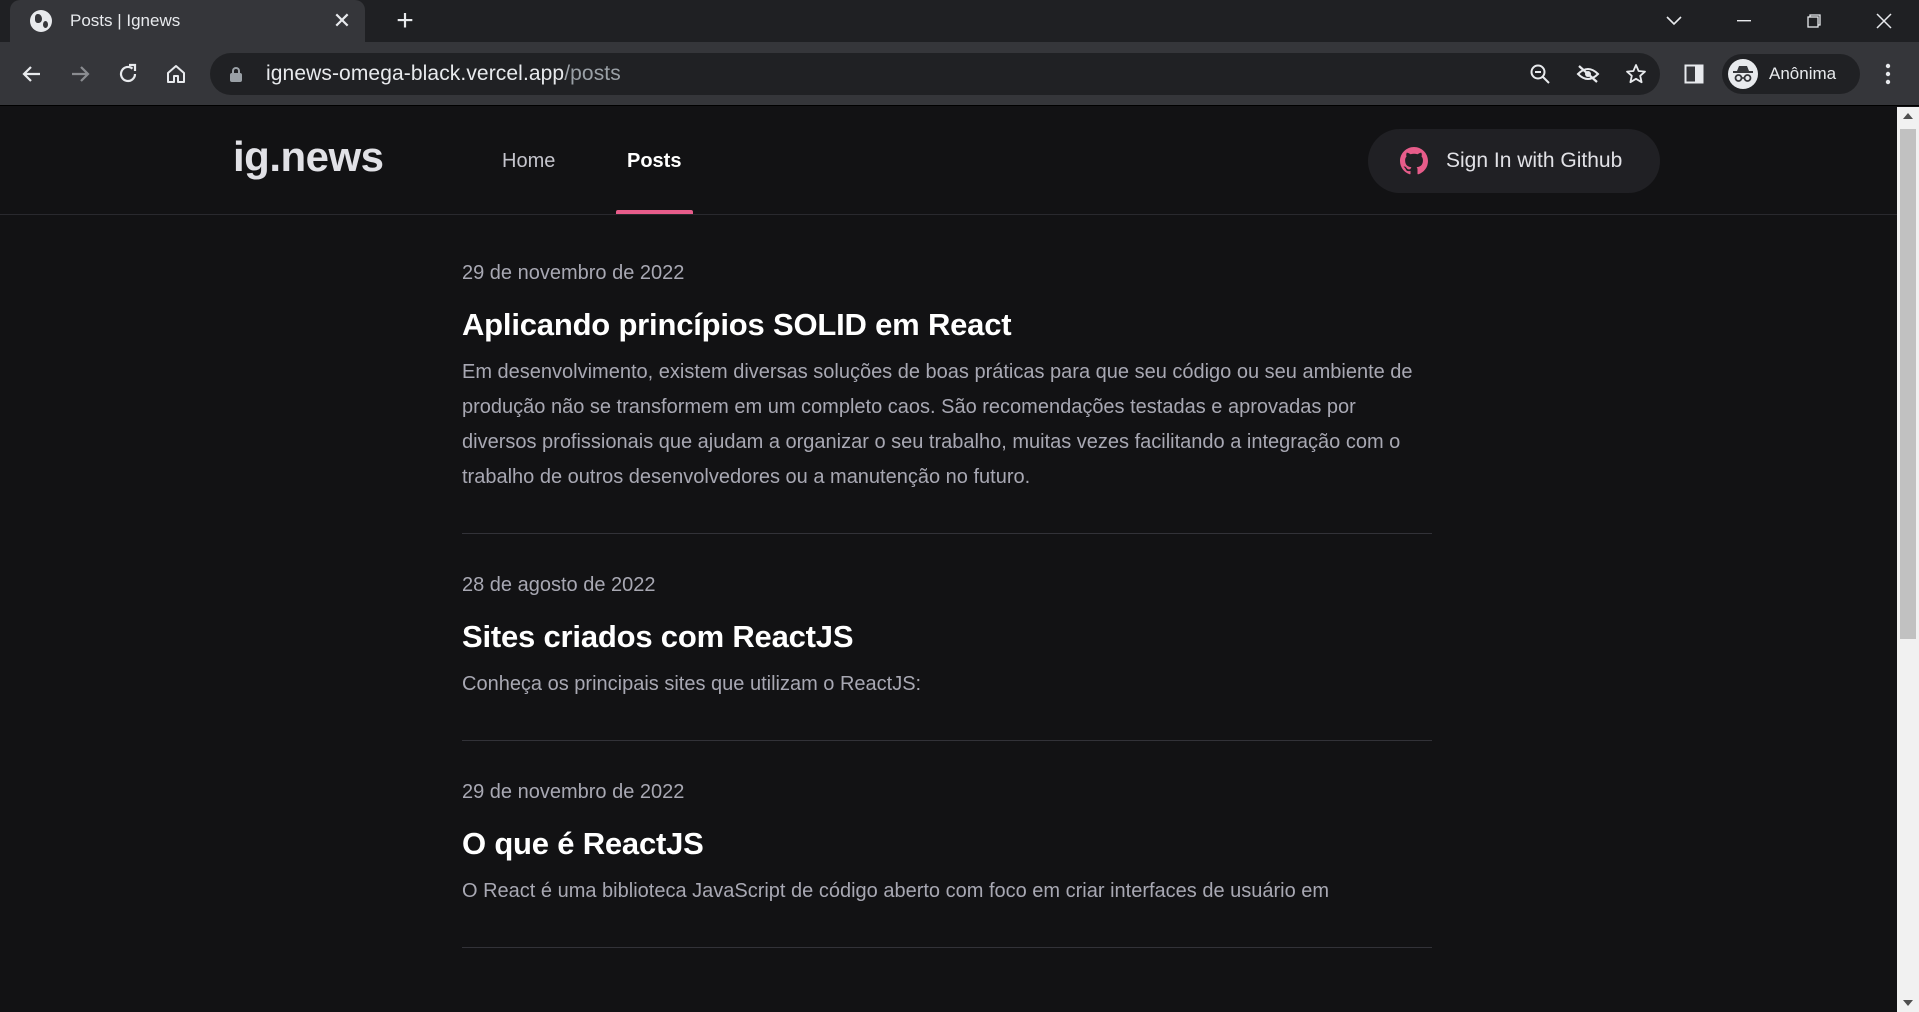  What do you see at coordinates (342, 21) in the screenshot?
I see `close-tab-icon: ✕` at bounding box center [342, 21].